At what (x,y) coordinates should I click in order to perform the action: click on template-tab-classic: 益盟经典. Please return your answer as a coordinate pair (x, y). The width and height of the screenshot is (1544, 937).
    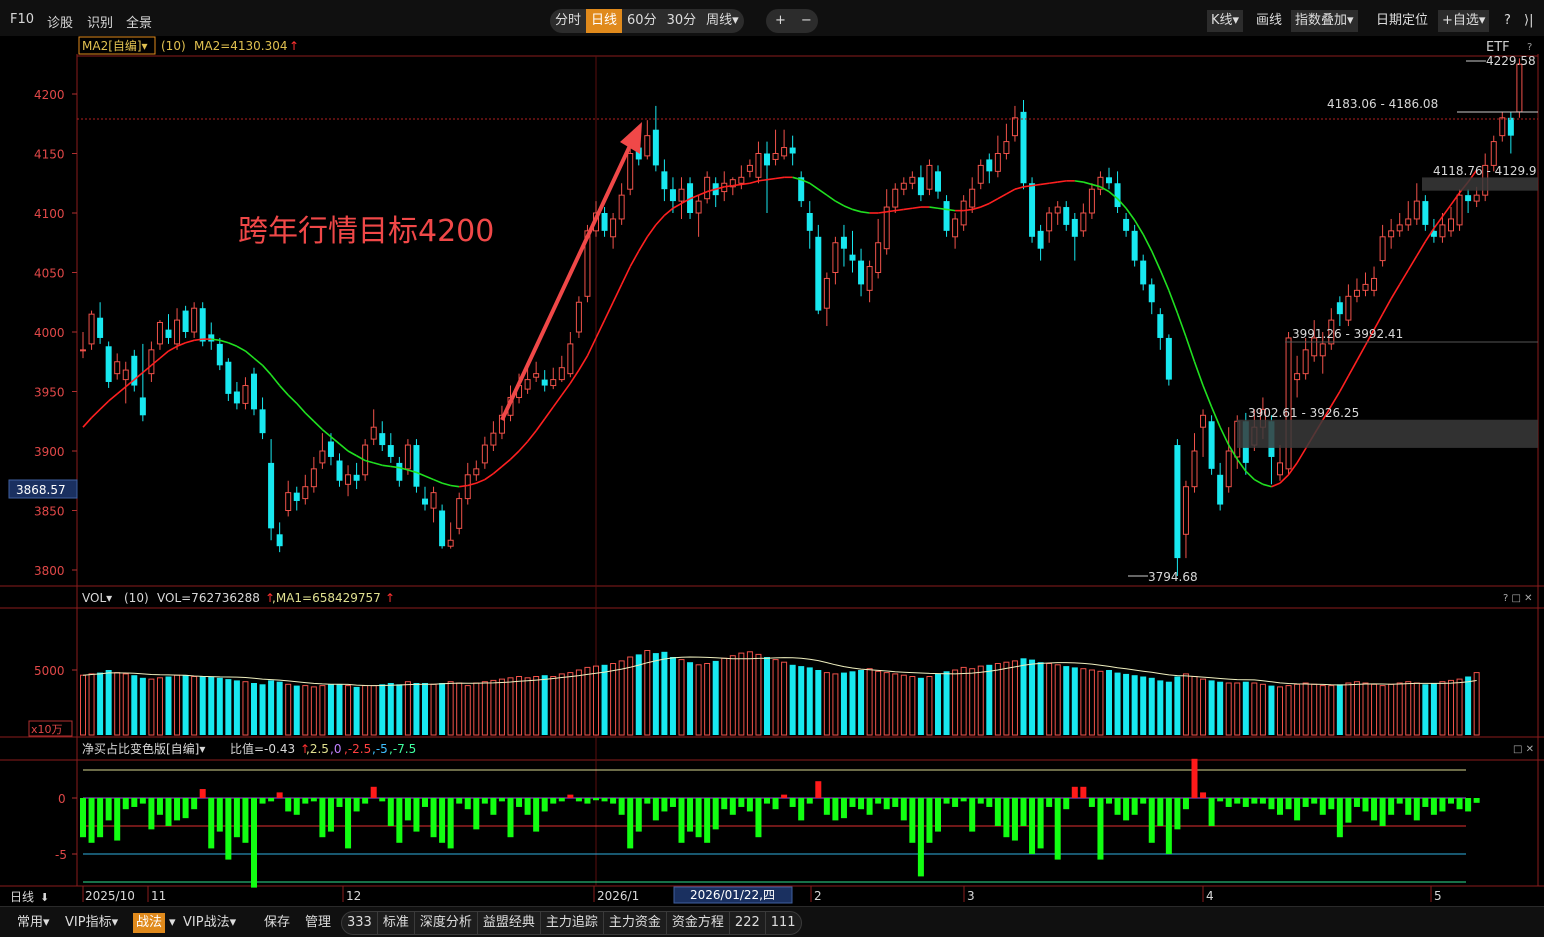
    Looking at the image, I should click on (509, 923).